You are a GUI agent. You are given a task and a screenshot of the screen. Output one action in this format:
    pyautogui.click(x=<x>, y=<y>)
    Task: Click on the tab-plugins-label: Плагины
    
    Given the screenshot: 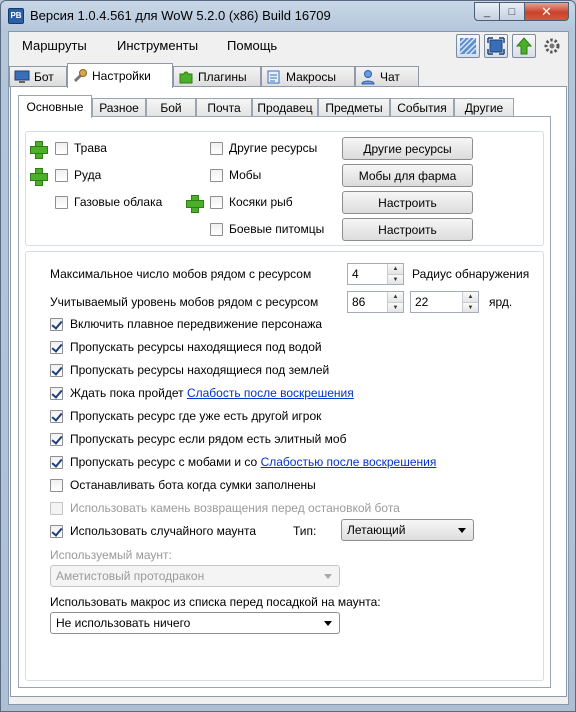 What is the action you would take?
    pyautogui.click(x=222, y=77)
    